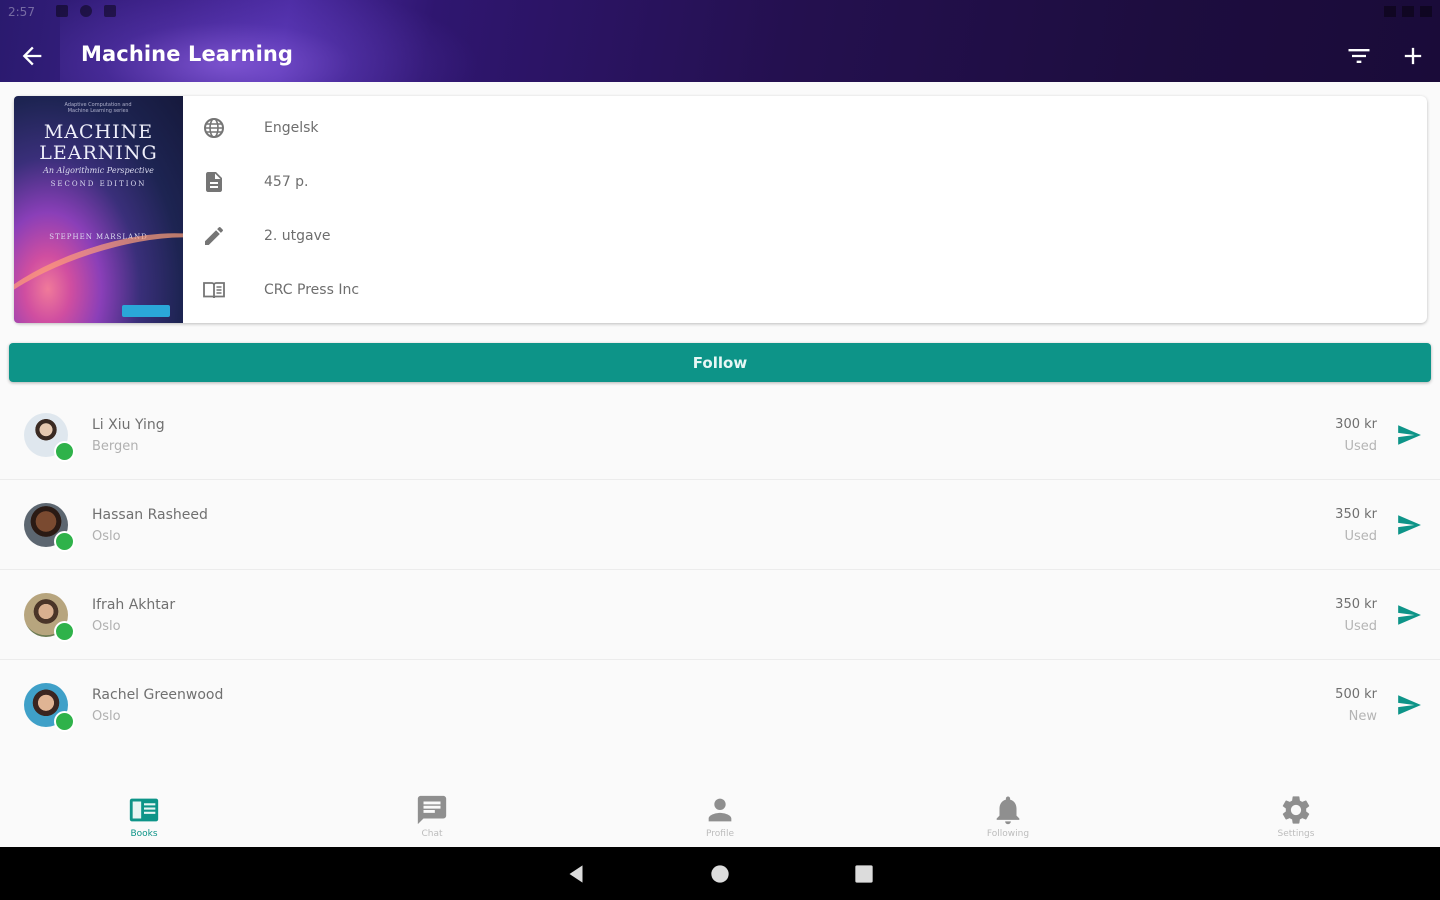  I want to click on page-title: Machine Learning, so click(187, 54).